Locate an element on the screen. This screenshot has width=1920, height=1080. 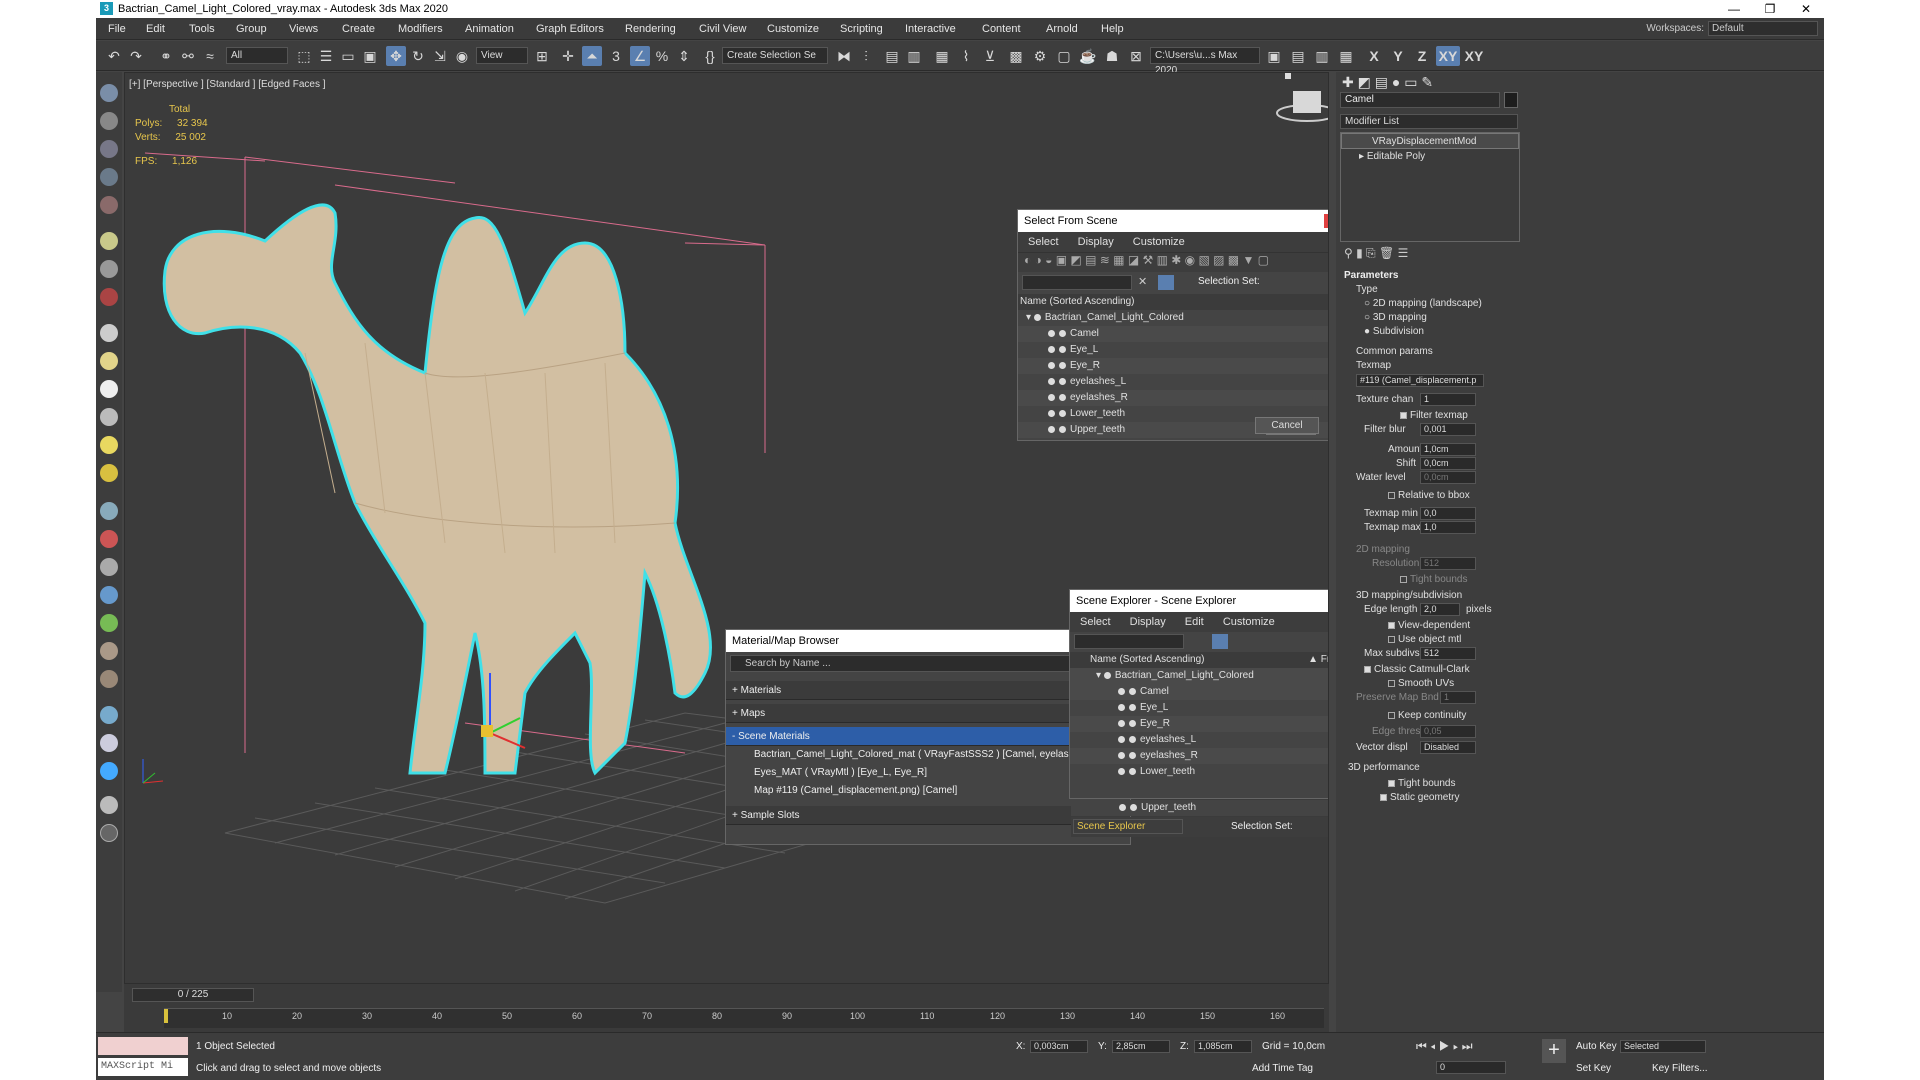
keyboard-shortcut-override-icon: ⏶ is located at coordinates (592, 56).